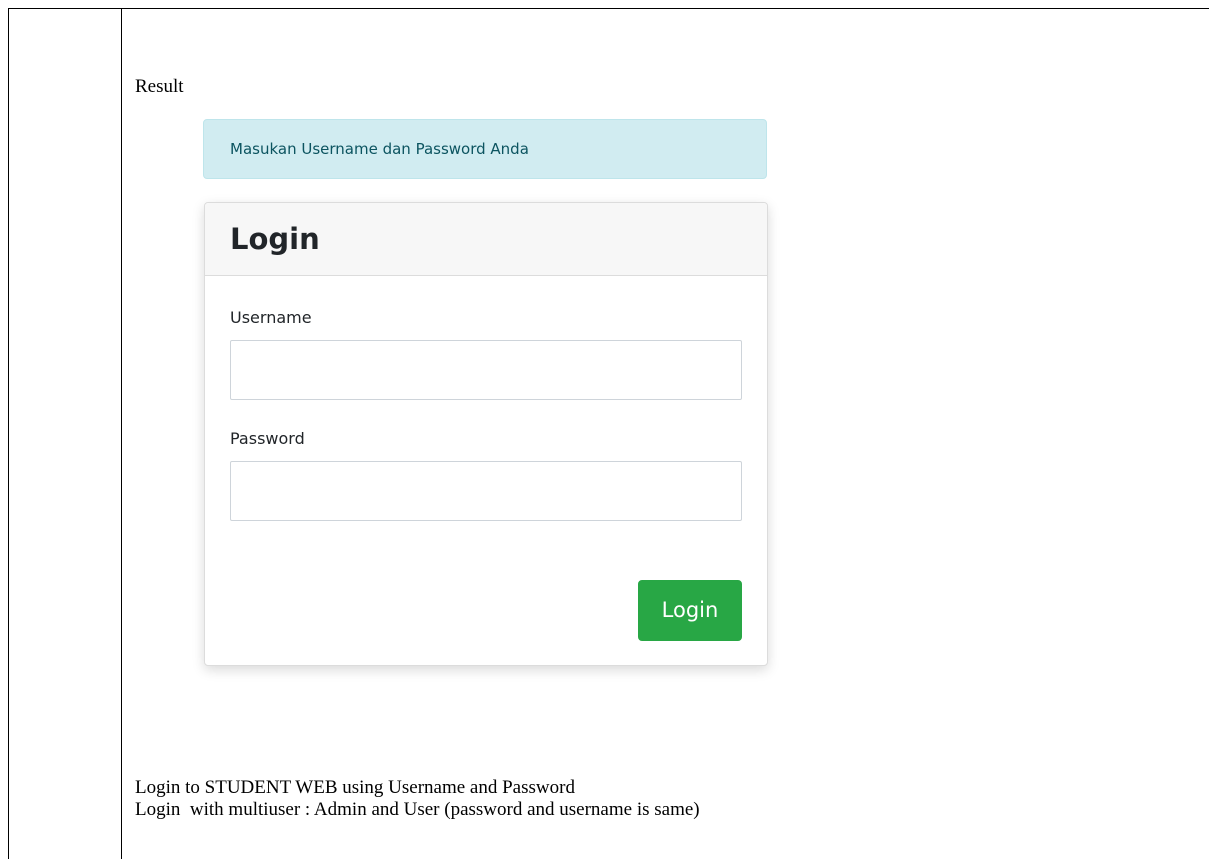 This screenshot has height=859, width=1209. I want to click on result-label: Result, so click(159, 86).